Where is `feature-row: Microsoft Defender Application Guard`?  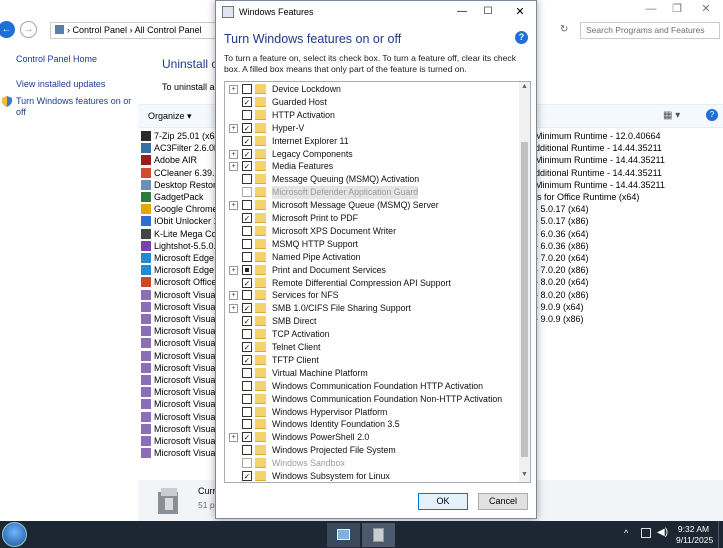 feature-row: Microsoft Defender Application Guard is located at coordinates (370, 193).